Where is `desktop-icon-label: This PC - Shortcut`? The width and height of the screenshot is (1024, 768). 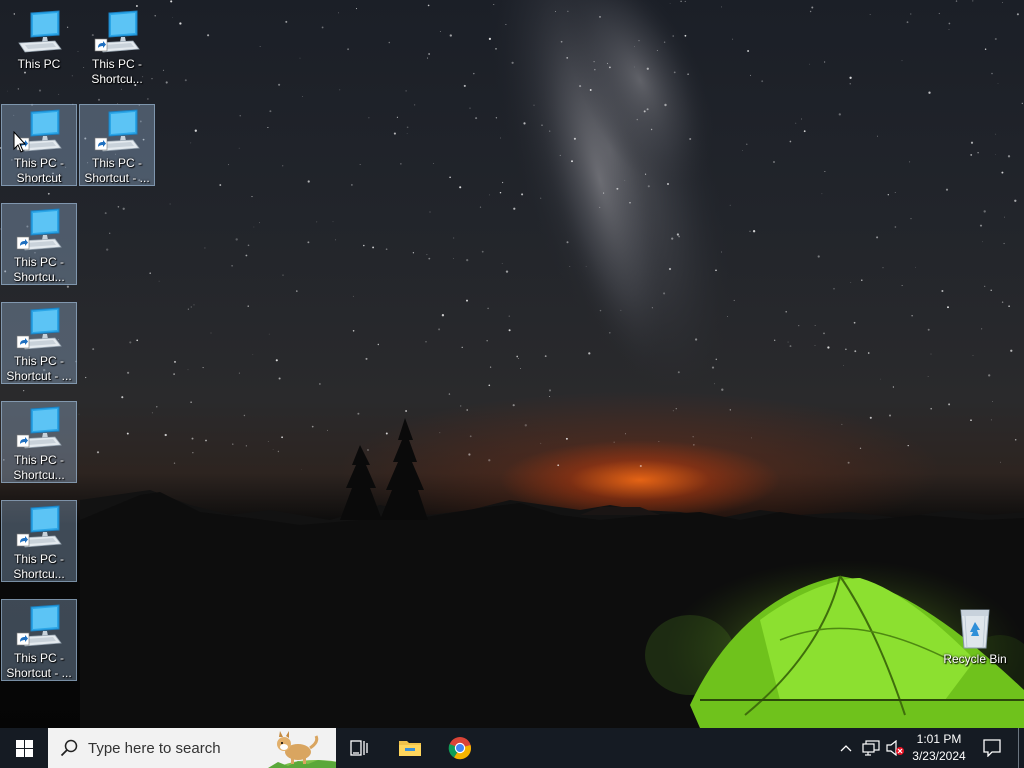 desktop-icon-label: This PC - Shortcut is located at coordinates (38, 170).